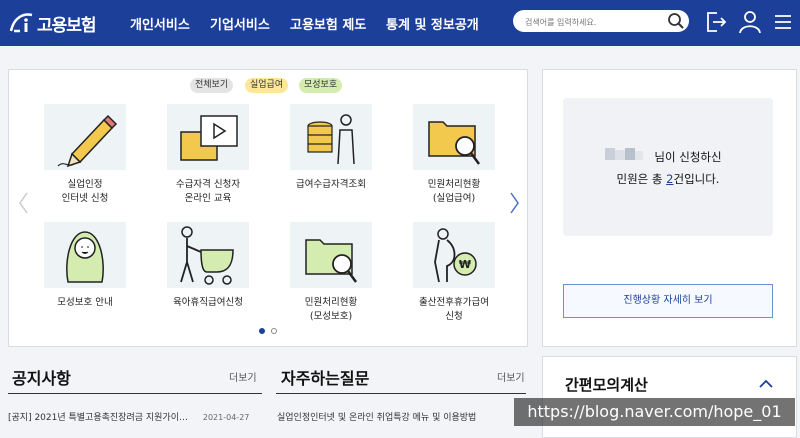 The height and width of the screenshot is (438, 800). What do you see at coordinates (676, 21) in the screenshot?
I see `search-icon` at bounding box center [676, 21].